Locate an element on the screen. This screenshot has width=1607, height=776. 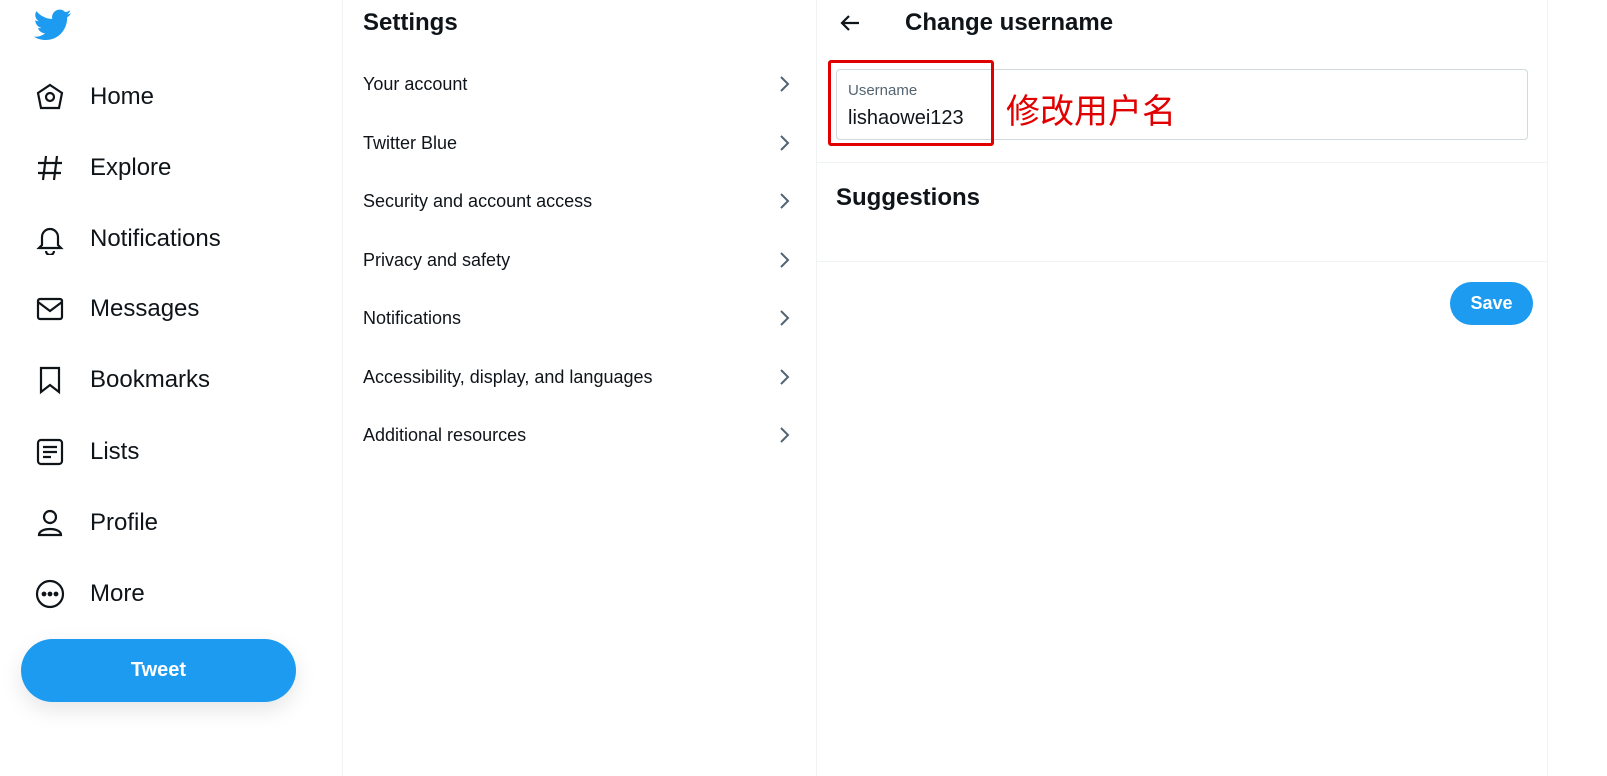
nav-label-more: More is located at coordinates (117, 593).